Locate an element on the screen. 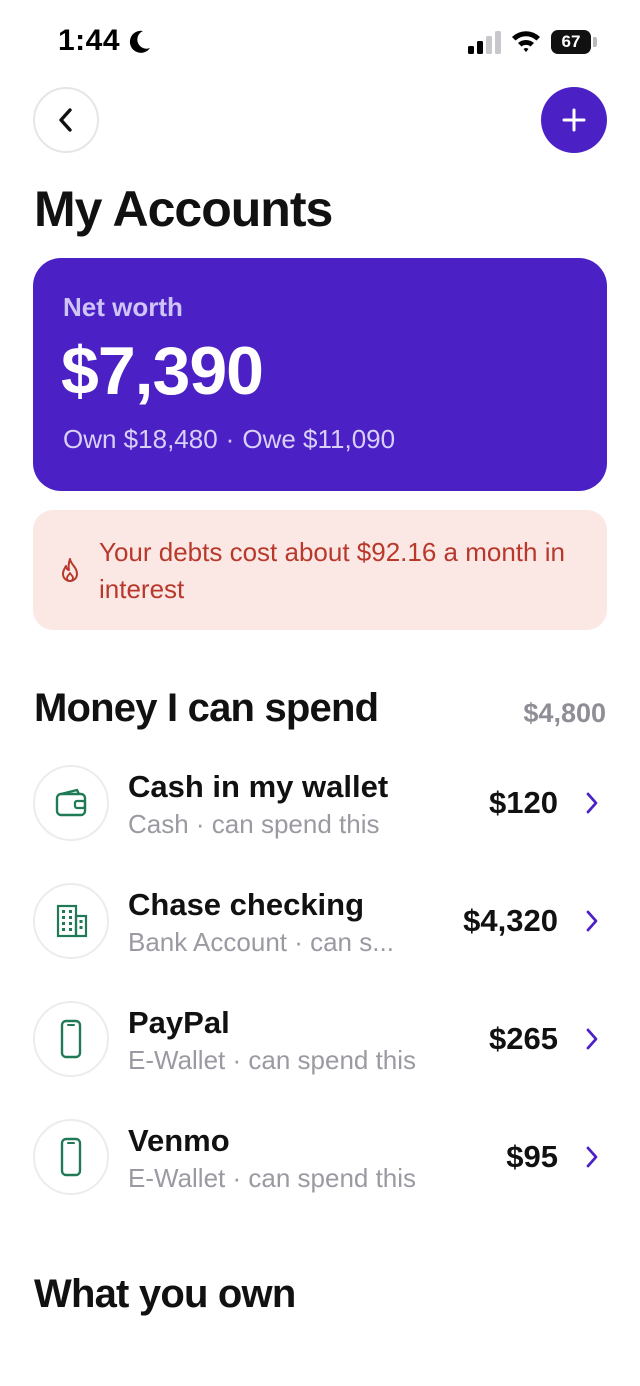 Image resolution: width=640 pixels, height=1386 pixels. account-name: PayPal is located at coordinates (179, 1022).